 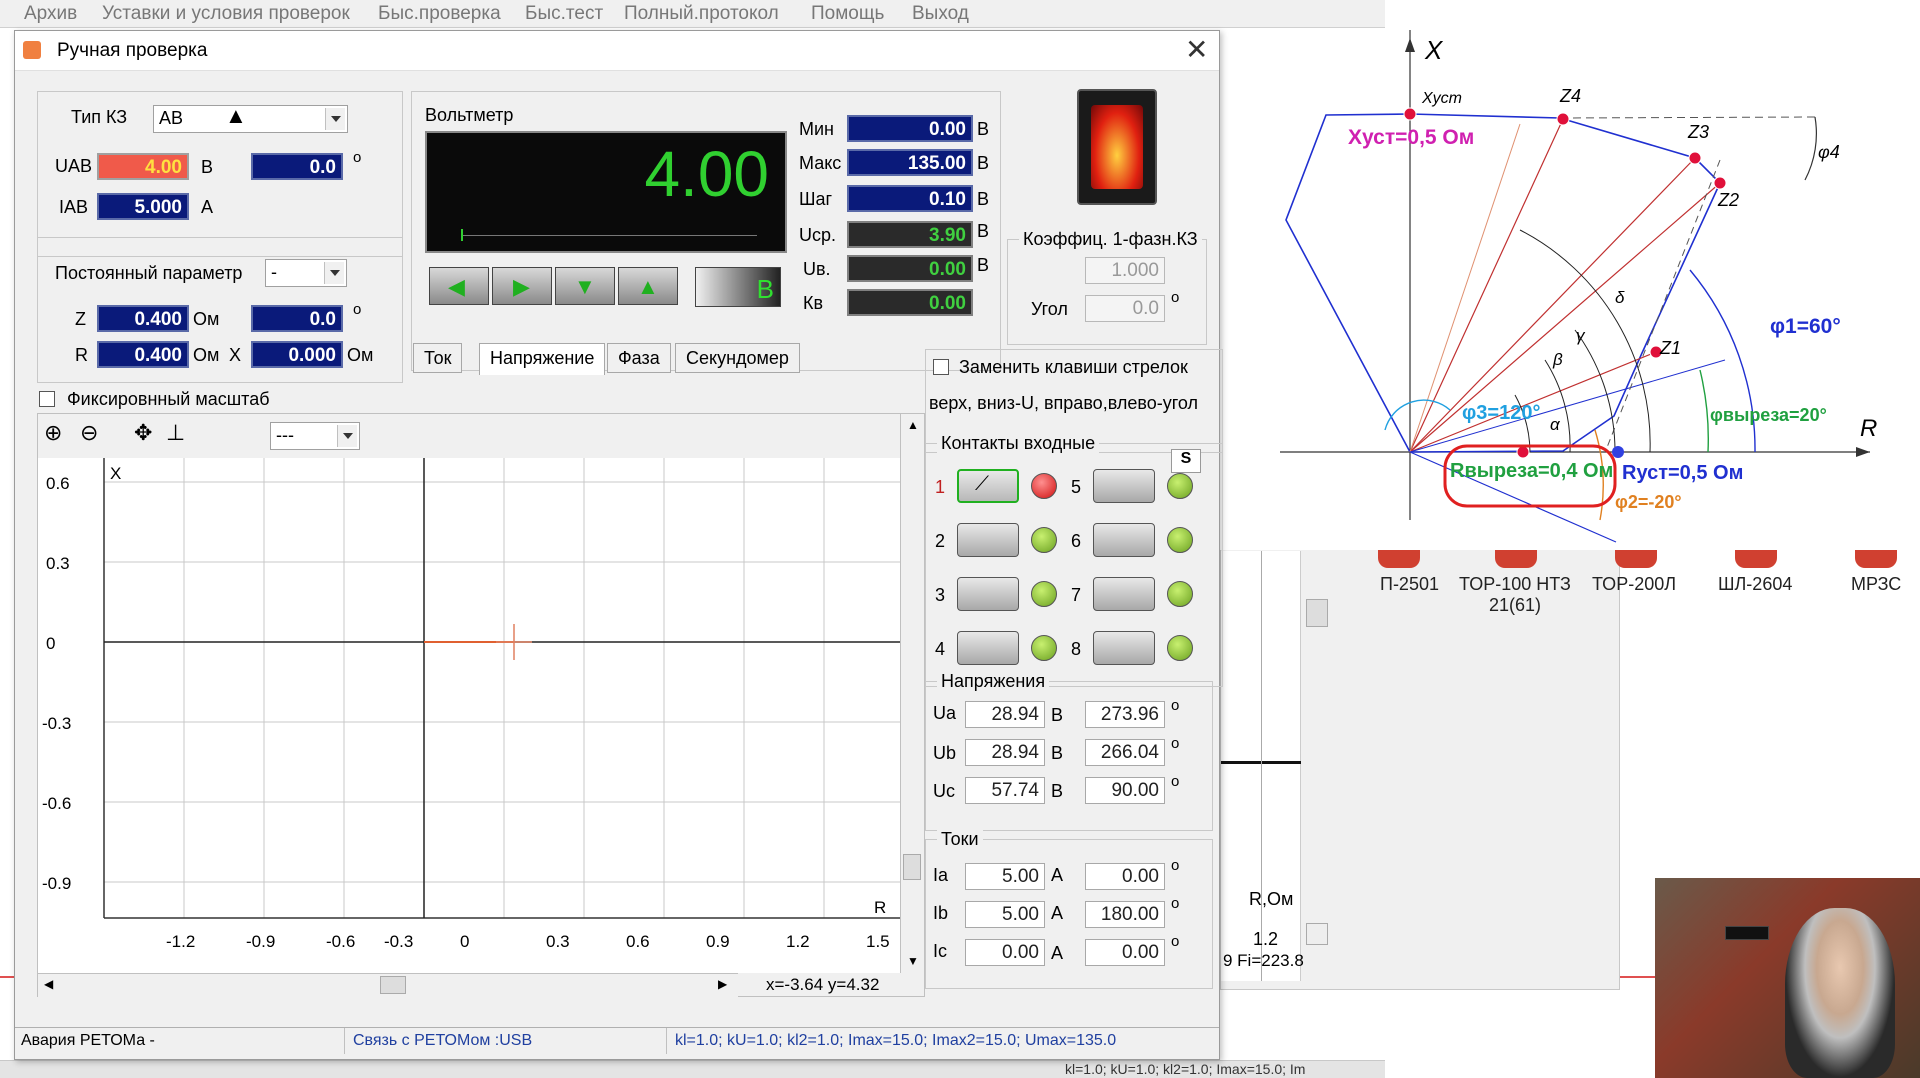 What do you see at coordinates (1073, 367) in the screenshot?
I see `replace-keys-label: Заменить клавиши стрелок` at bounding box center [1073, 367].